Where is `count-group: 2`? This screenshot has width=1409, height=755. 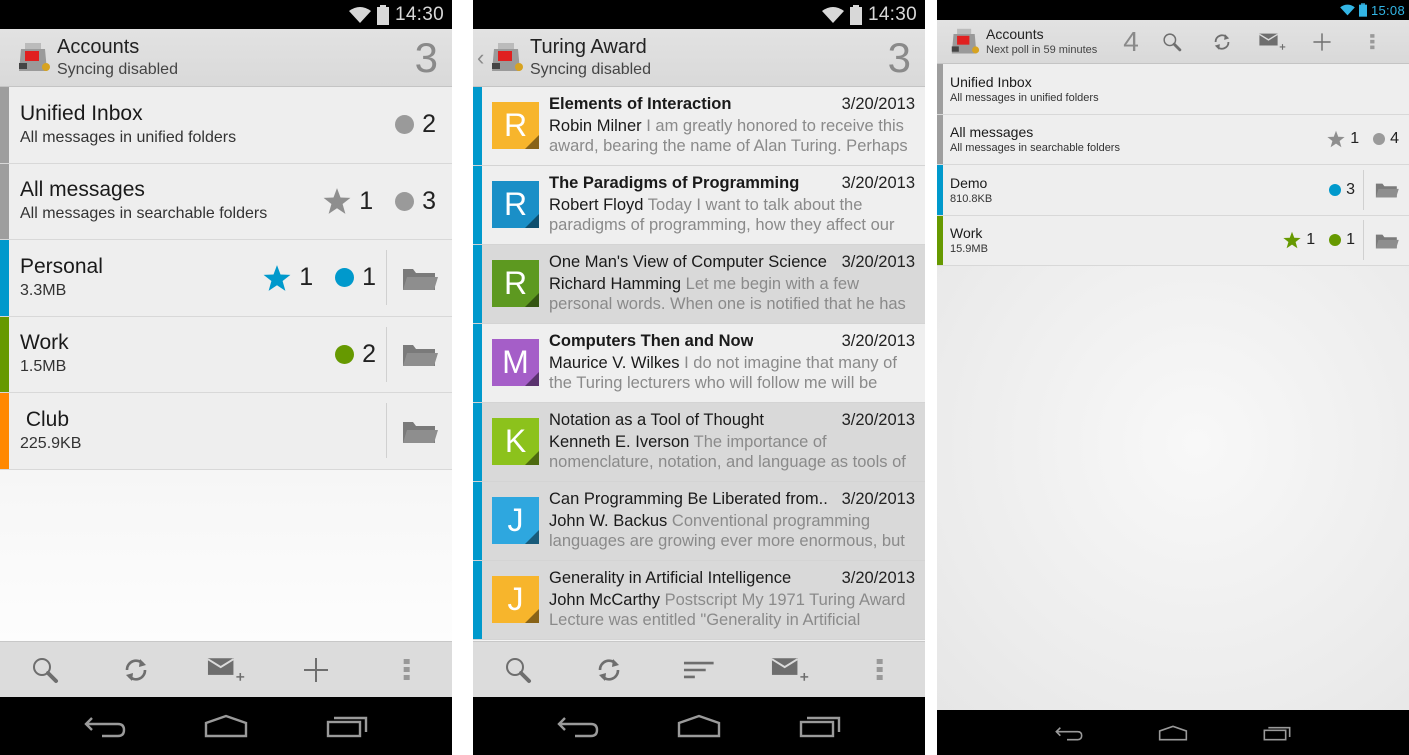
count-group: 2 is located at coordinates (355, 354).